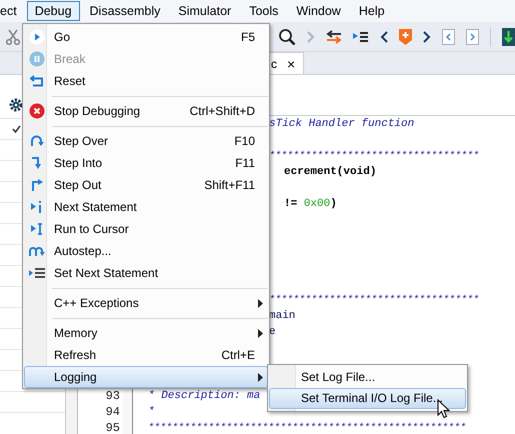 The width and height of the screenshot is (515, 434). What do you see at coordinates (146, 207) in the screenshot?
I see `menu-item: Next Statement` at bounding box center [146, 207].